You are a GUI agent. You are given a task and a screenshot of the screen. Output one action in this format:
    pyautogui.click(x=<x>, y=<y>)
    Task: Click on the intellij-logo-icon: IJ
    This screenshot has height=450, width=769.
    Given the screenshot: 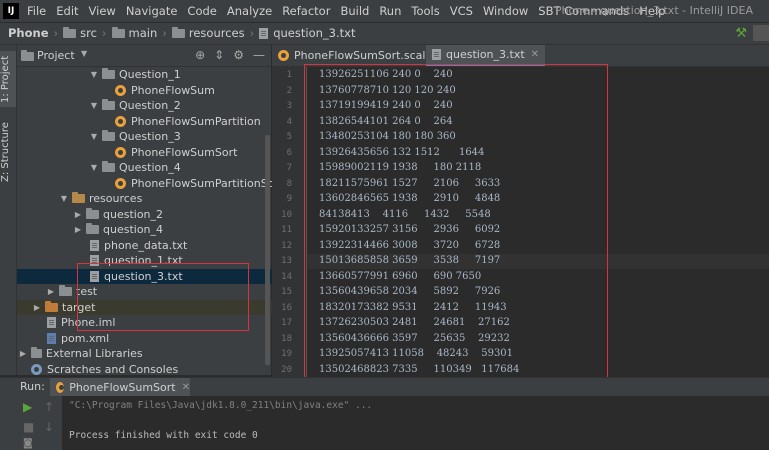 What is the action you would take?
    pyautogui.click(x=11, y=11)
    